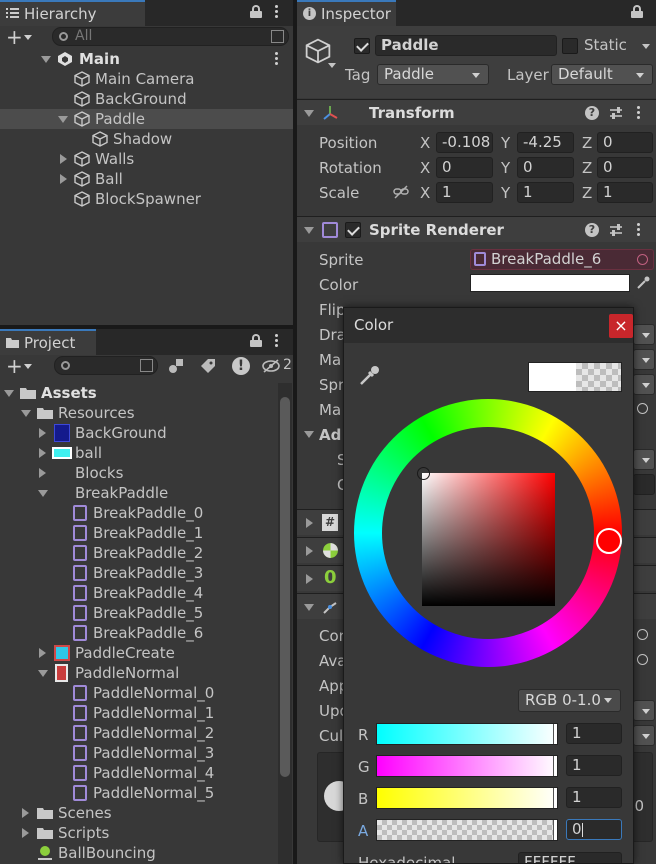  I want to click on tree-row: BreakPaddle_1, so click(139, 533).